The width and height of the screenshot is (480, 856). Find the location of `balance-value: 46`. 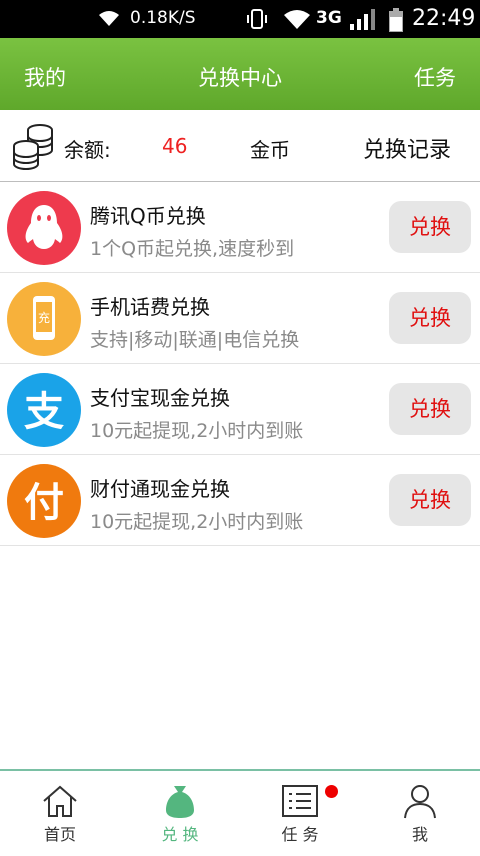

balance-value: 46 is located at coordinates (175, 146).